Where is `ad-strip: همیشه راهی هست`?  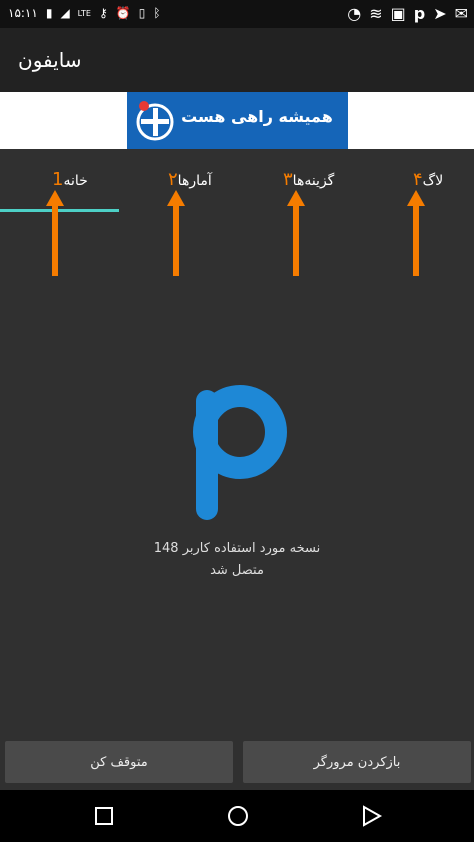
ad-strip: همیشه راهی هست is located at coordinates (237, 120).